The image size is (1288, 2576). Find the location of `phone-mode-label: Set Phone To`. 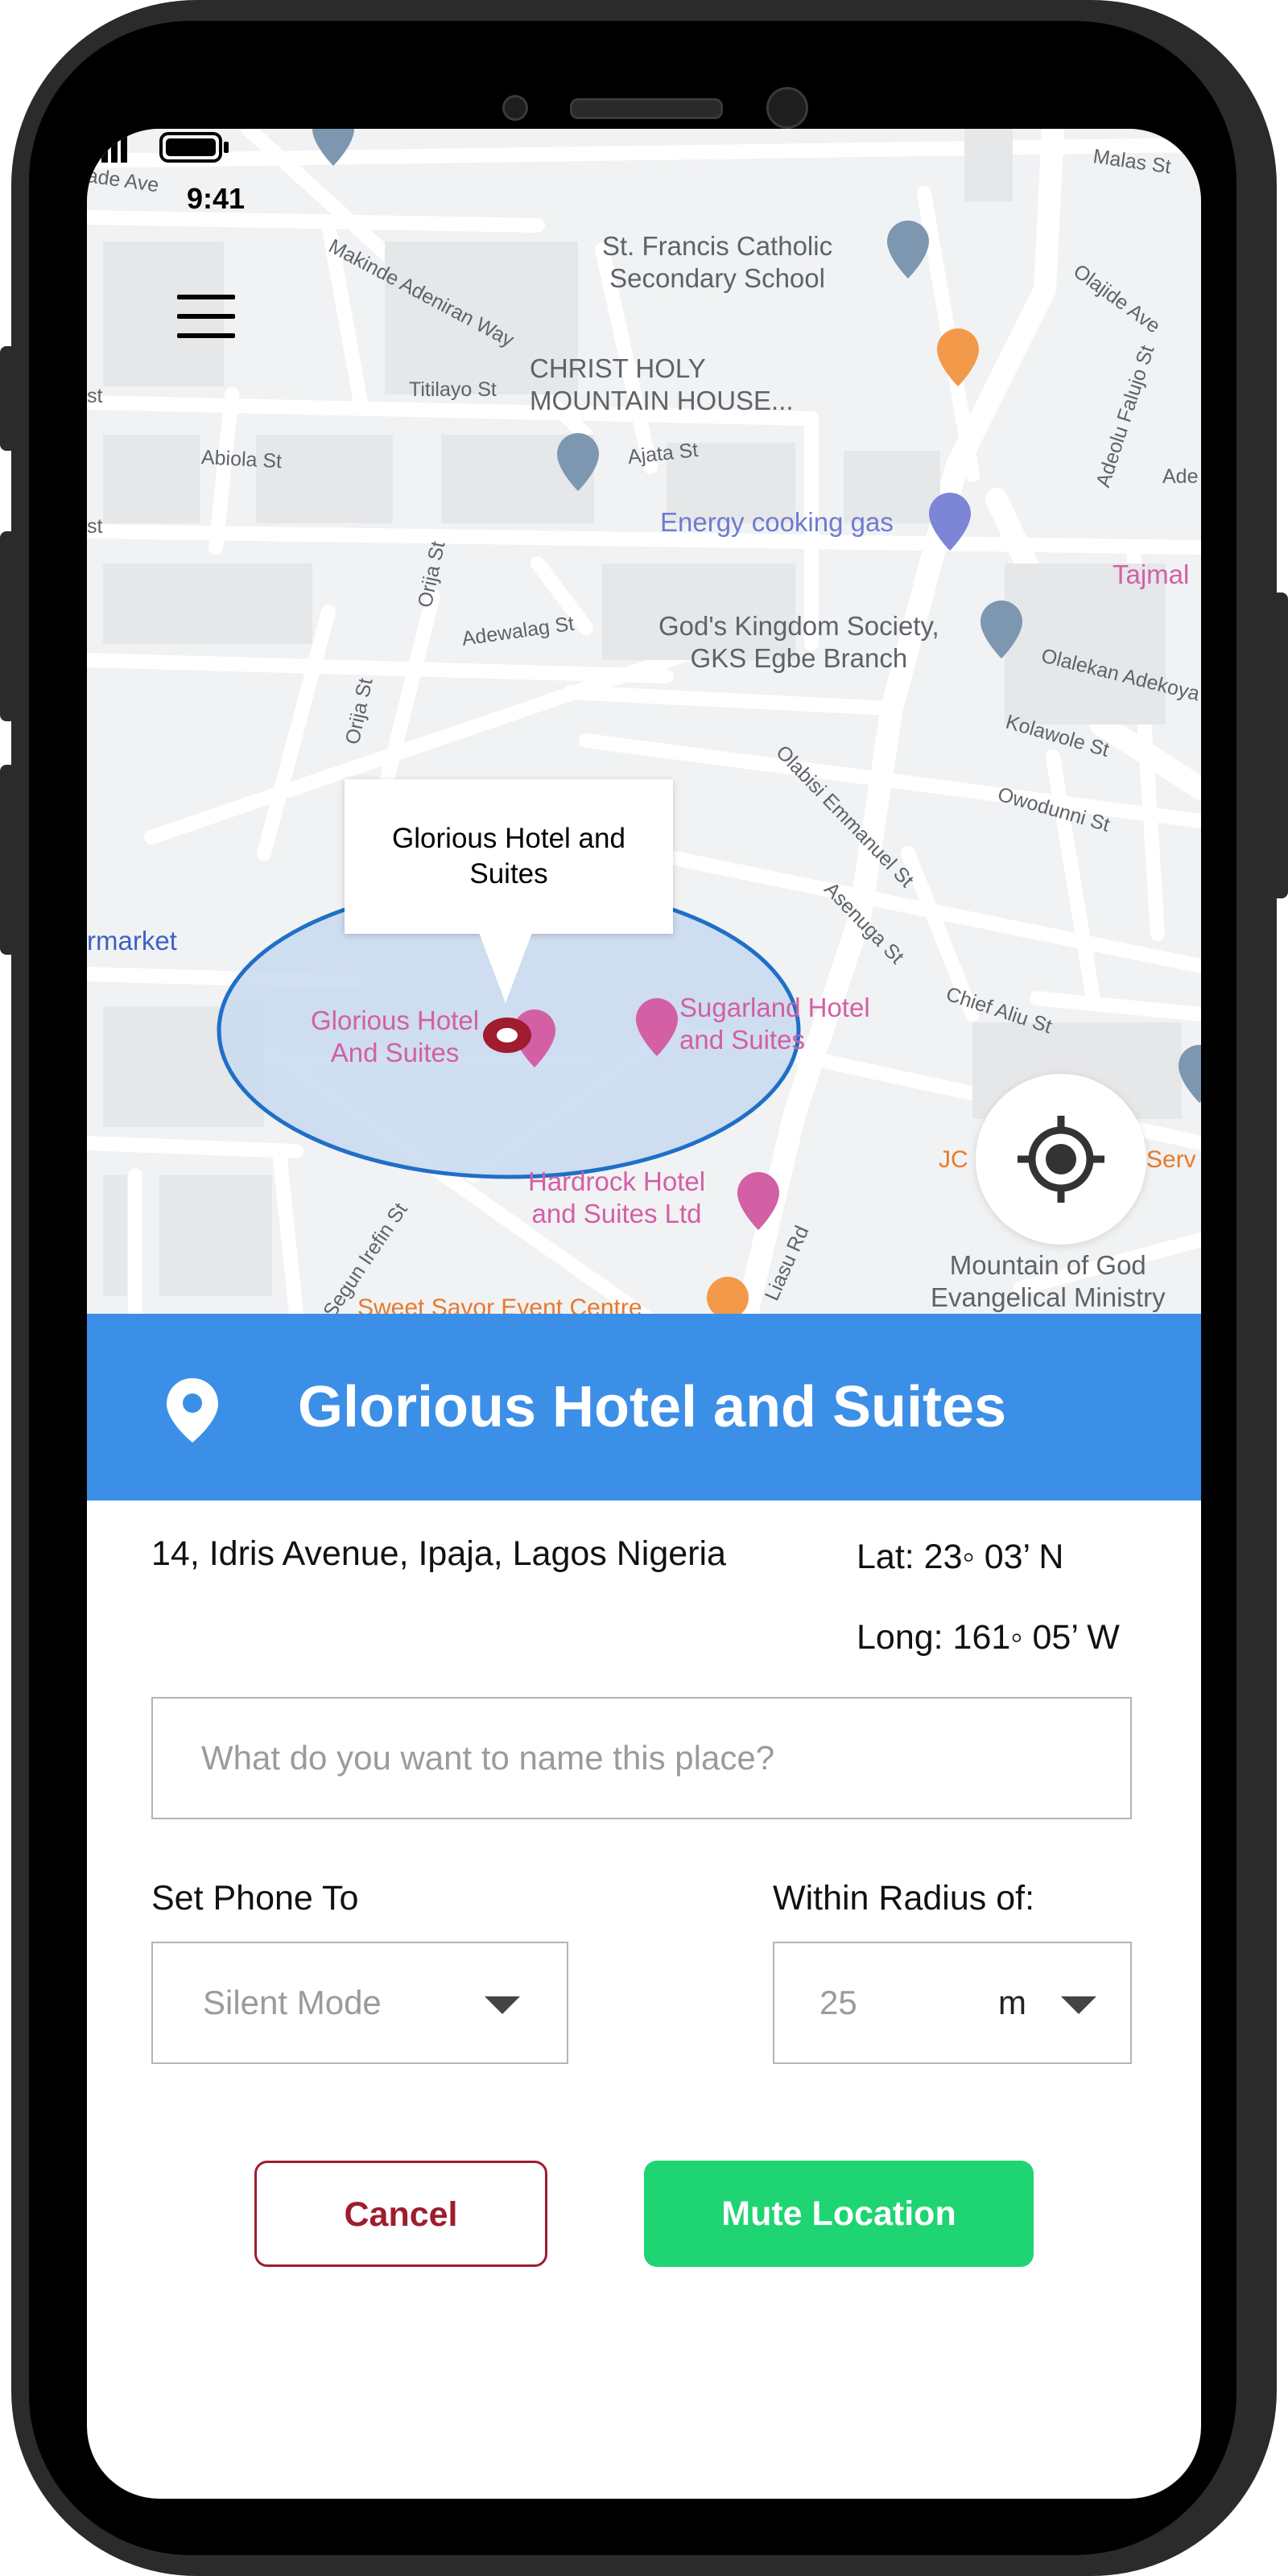

phone-mode-label: Set Phone To is located at coordinates (255, 1898).